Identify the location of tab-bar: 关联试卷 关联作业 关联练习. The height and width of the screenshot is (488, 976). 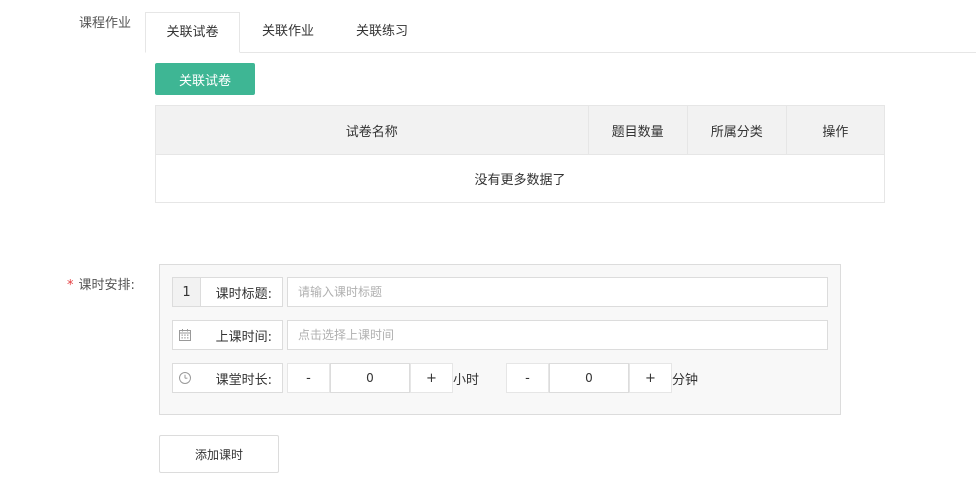
(560, 32).